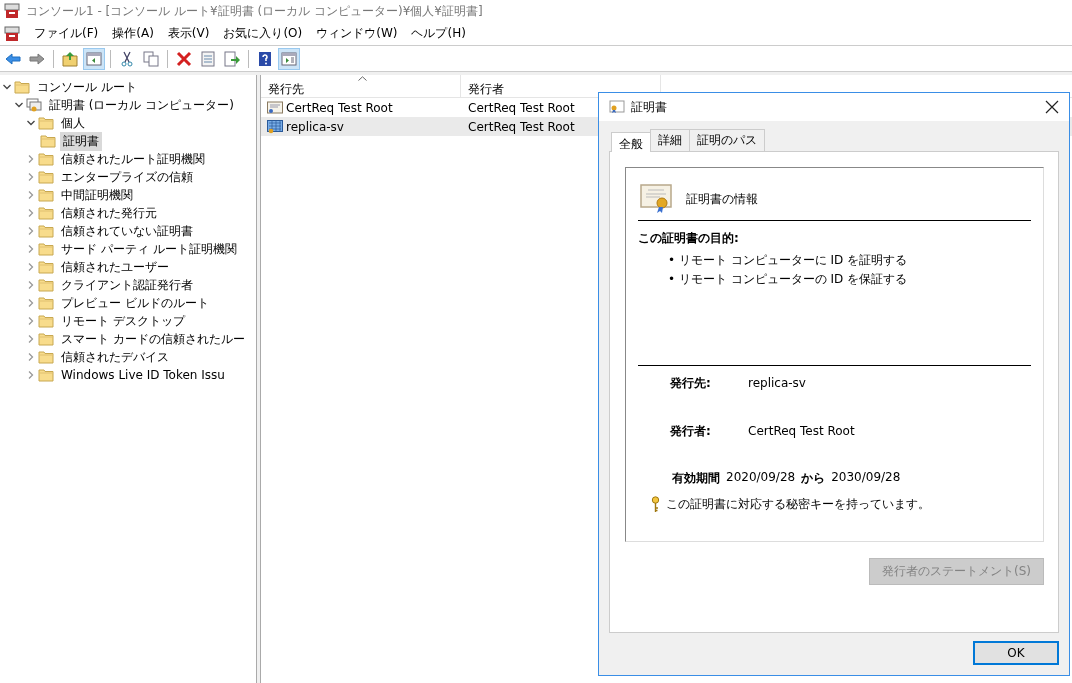 This screenshot has width=1072, height=683. I want to click on field-label: 発行先:, so click(691, 383).